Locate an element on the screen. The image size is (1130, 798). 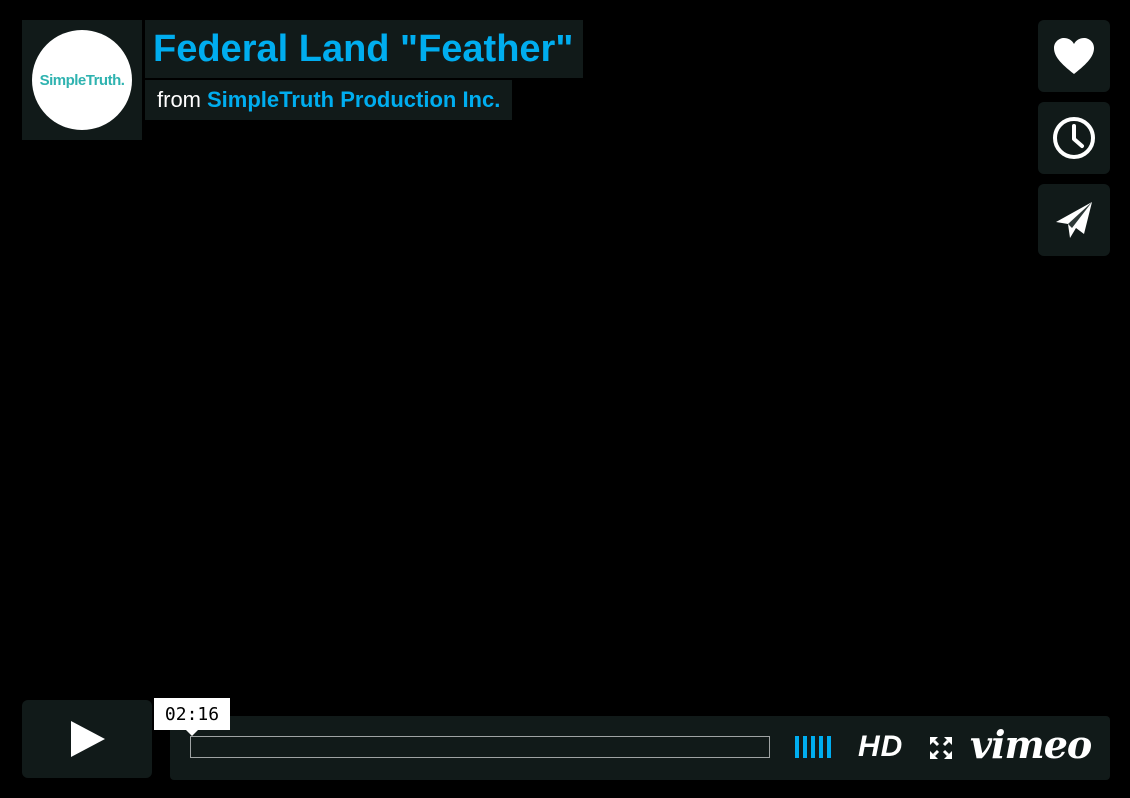
play-icon is located at coordinates (88, 739).